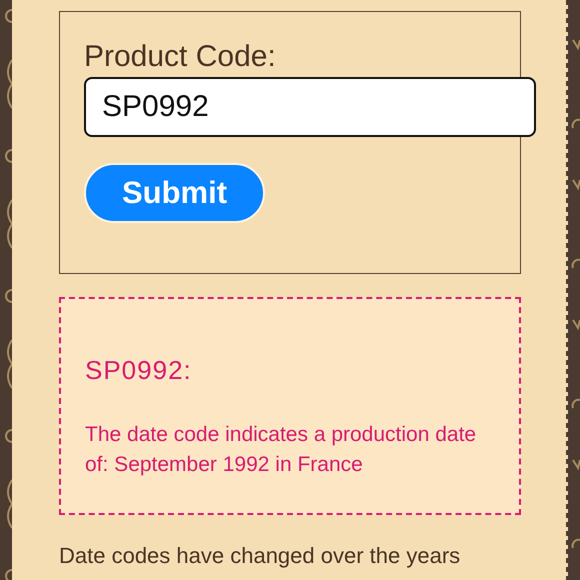 This screenshot has width=580, height=580. Describe the element at coordinates (180, 57) in the screenshot. I see `field-label: Product Code:` at that location.